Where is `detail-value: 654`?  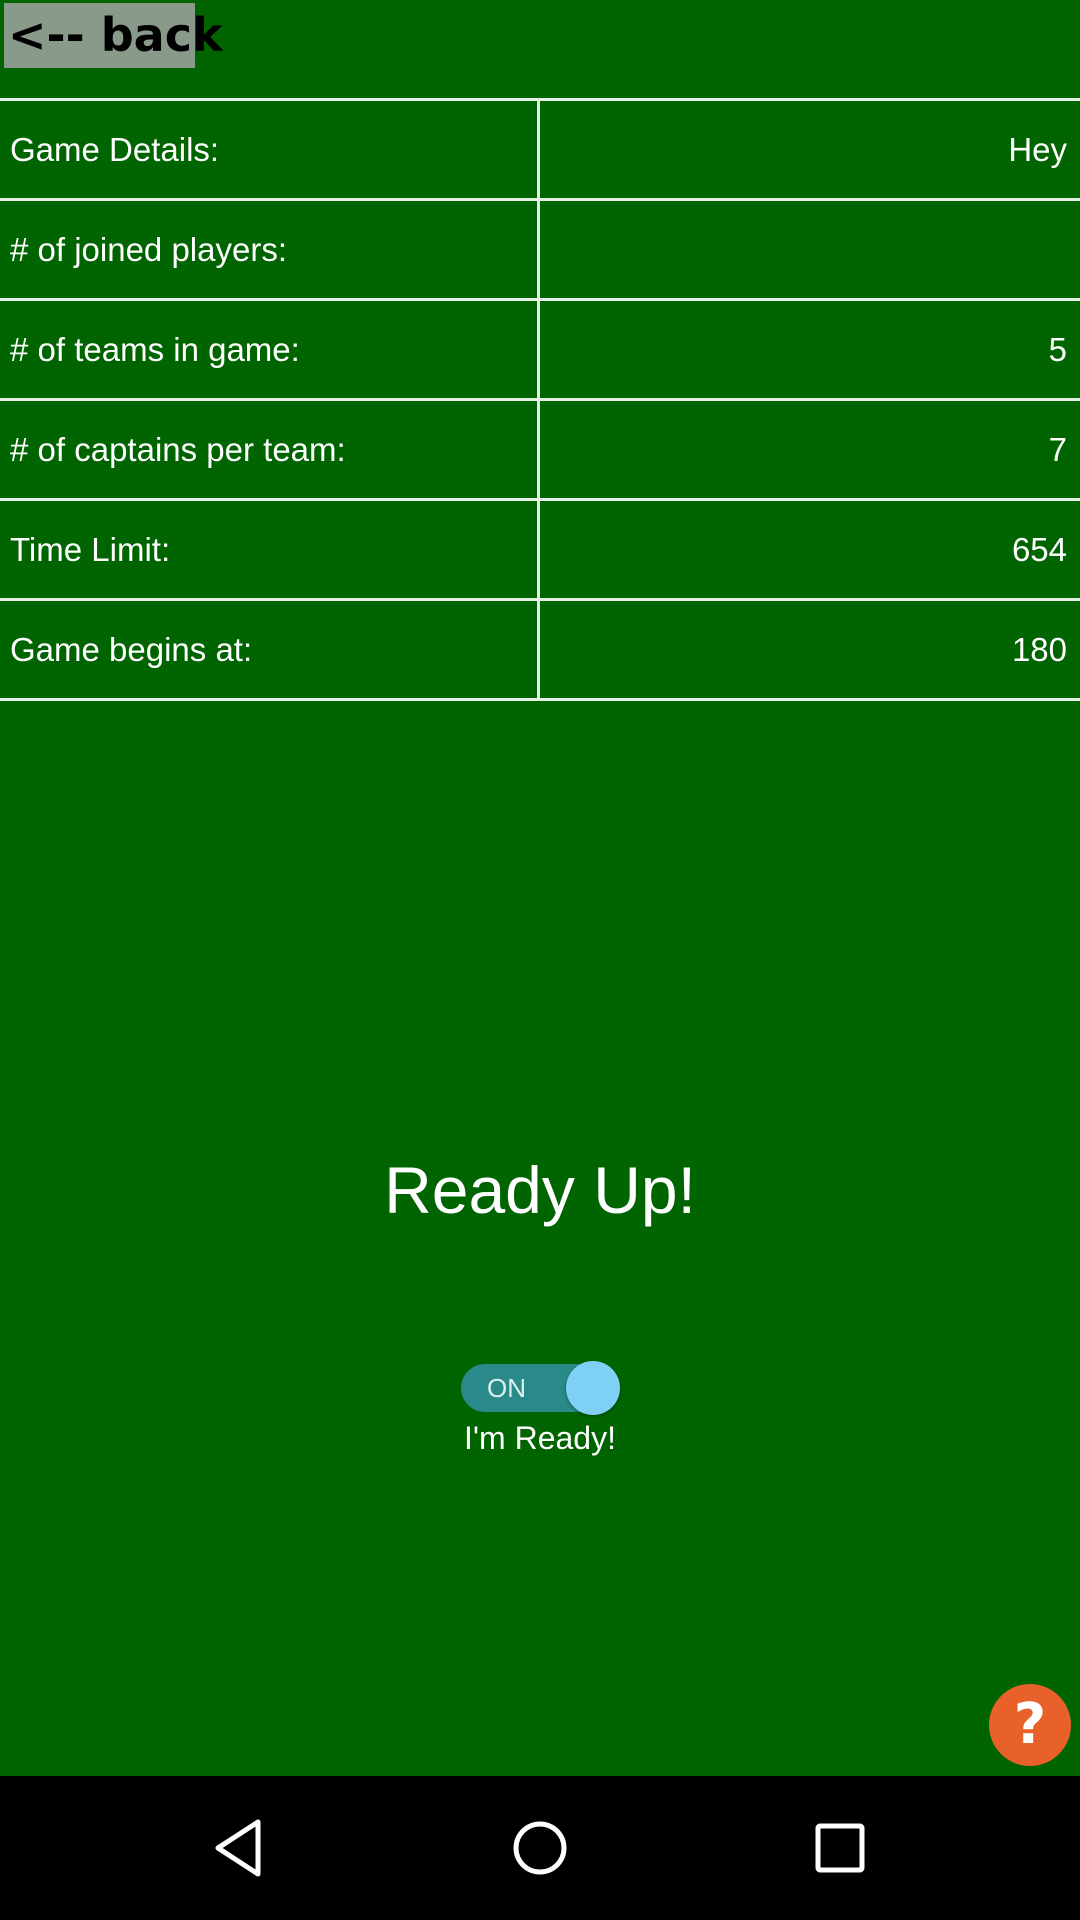 detail-value: 654 is located at coordinates (1039, 549).